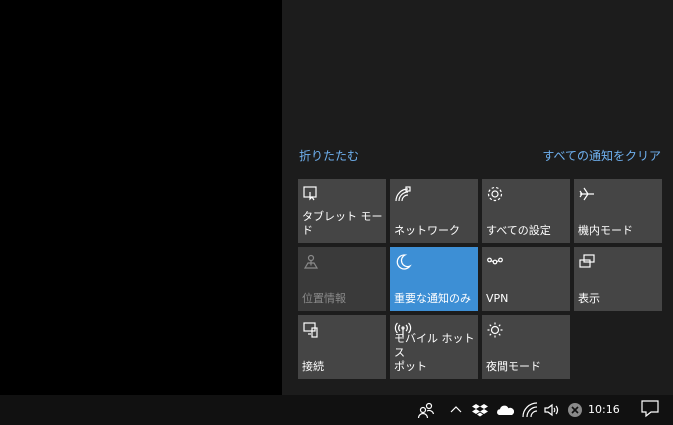 Image resolution: width=673 pixels, height=425 pixels. What do you see at coordinates (526, 211) in the screenshot?
I see `tile-all-settings: すべての設定` at bounding box center [526, 211].